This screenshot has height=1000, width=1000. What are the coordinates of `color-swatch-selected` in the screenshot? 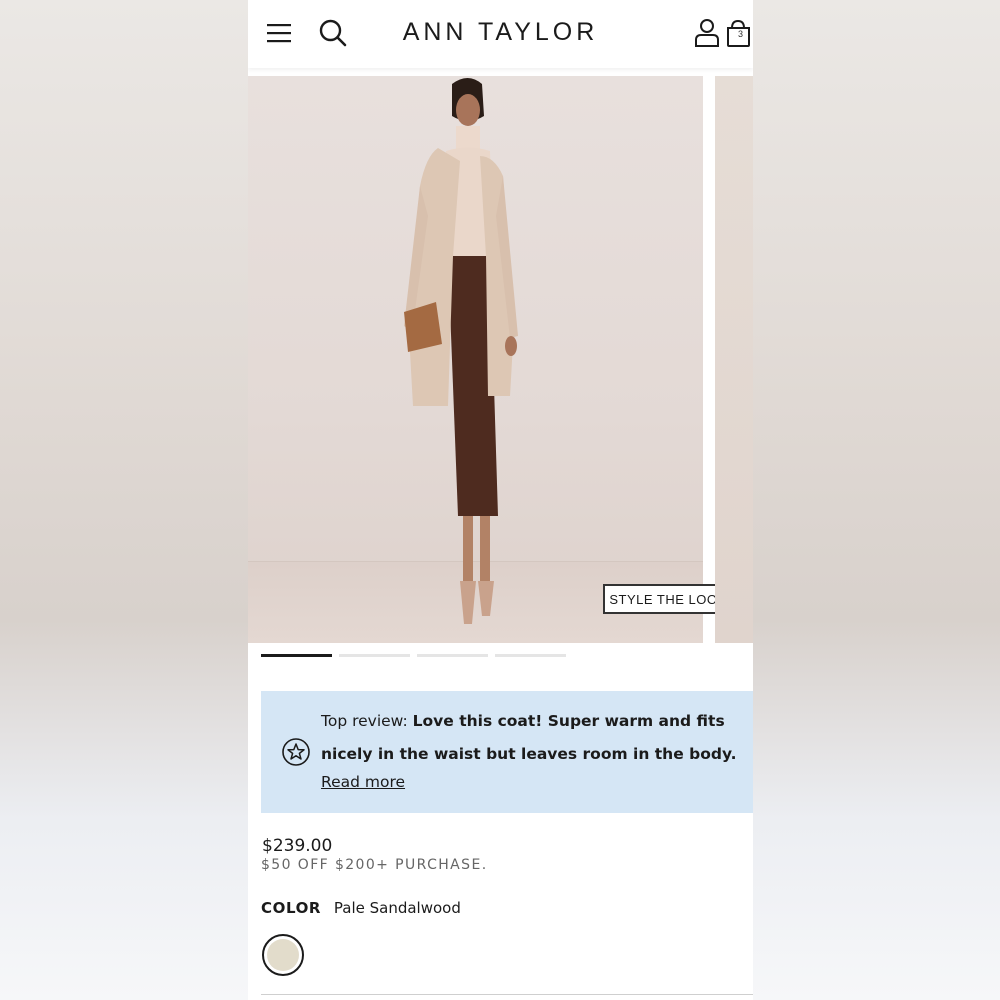 It's located at (283, 955).